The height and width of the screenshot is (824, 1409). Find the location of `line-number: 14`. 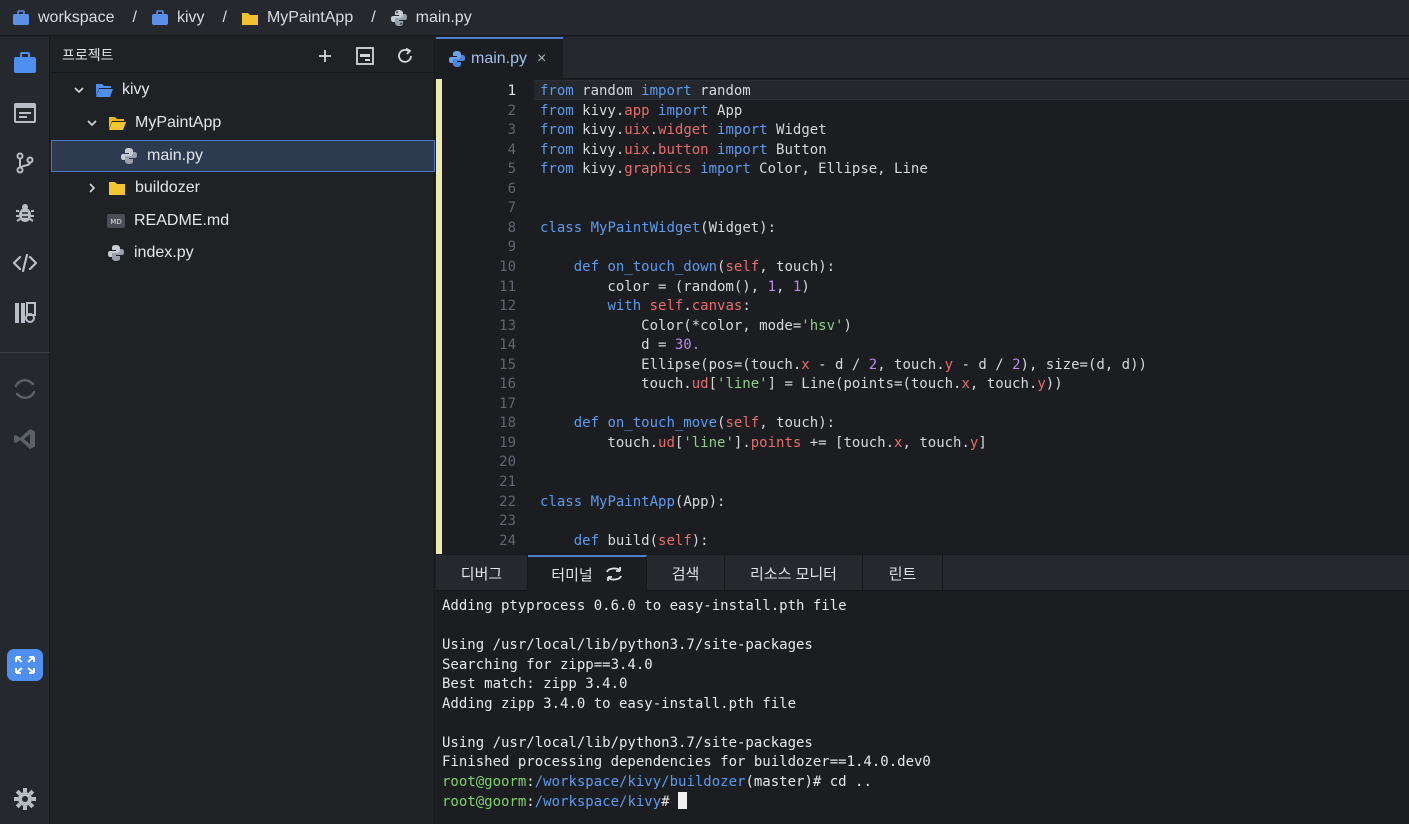

line-number: 14 is located at coordinates (507, 345).